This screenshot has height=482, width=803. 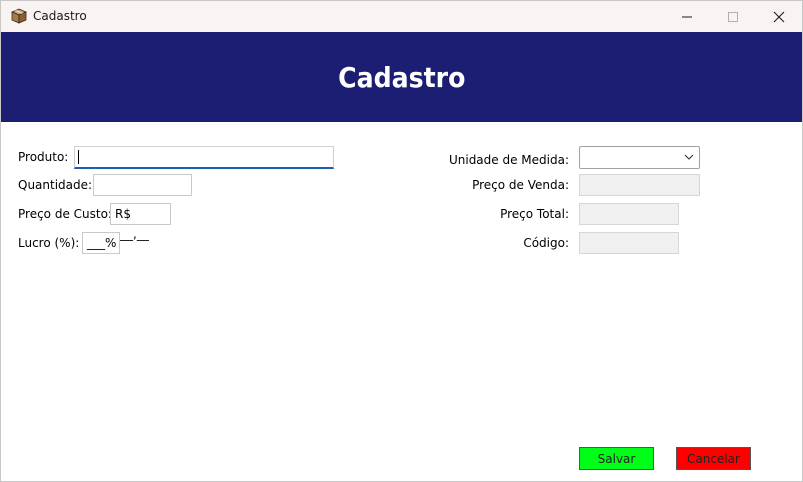 I want to click on preco-custo-input: R$ ___,__, so click(x=140, y=222).